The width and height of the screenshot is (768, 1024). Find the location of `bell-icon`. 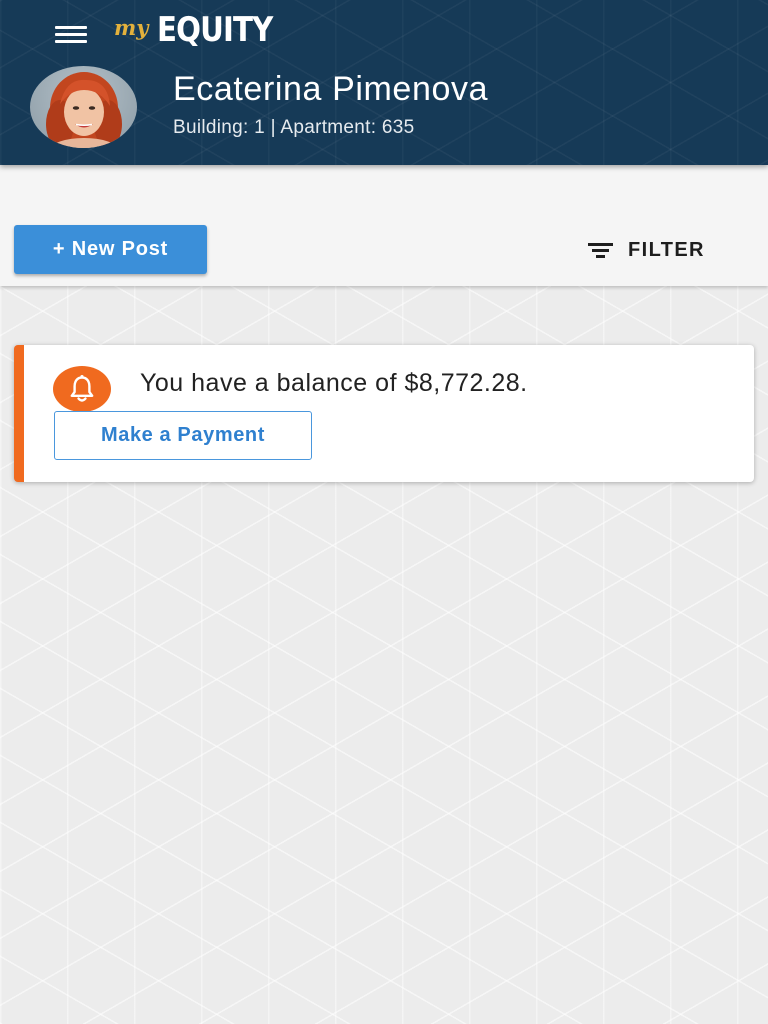

bell-icon is located at coordinates (82, 389).